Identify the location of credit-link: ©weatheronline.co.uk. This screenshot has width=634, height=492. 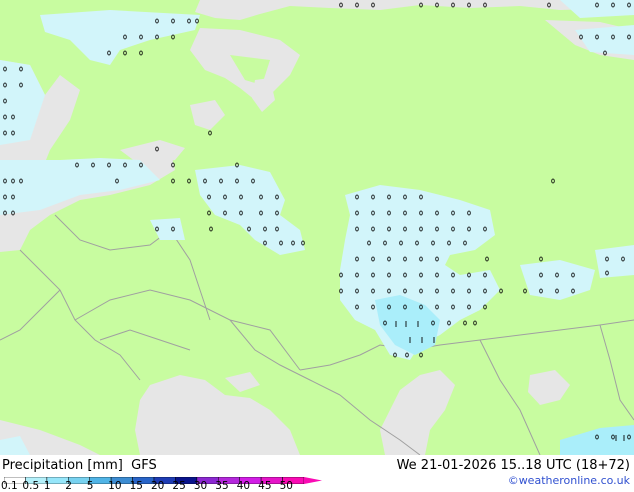
(569, 480).